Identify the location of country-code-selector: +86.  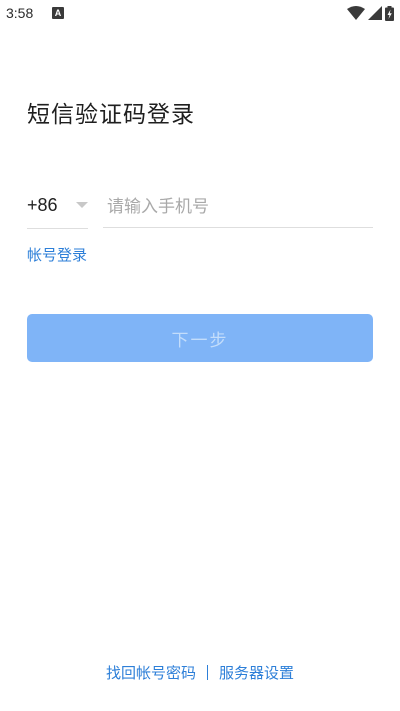
(57, 207).